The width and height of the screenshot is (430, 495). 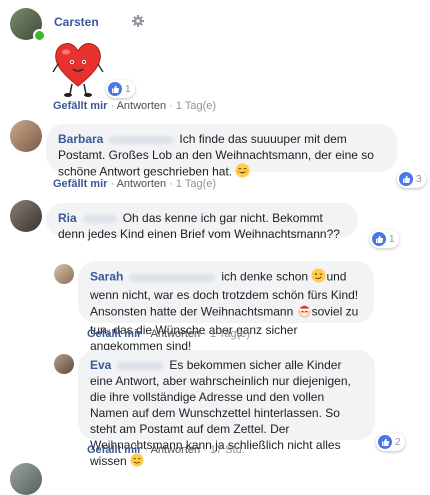 I want to click on reaction-count: 3, so click(x=411, y=179).